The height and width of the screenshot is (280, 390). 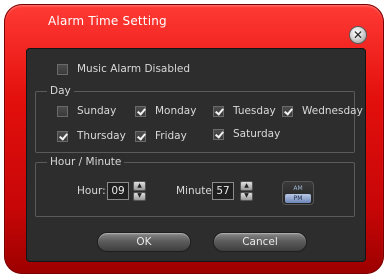 I want to click on saturday-checkbox, so click(x=218, y=134).